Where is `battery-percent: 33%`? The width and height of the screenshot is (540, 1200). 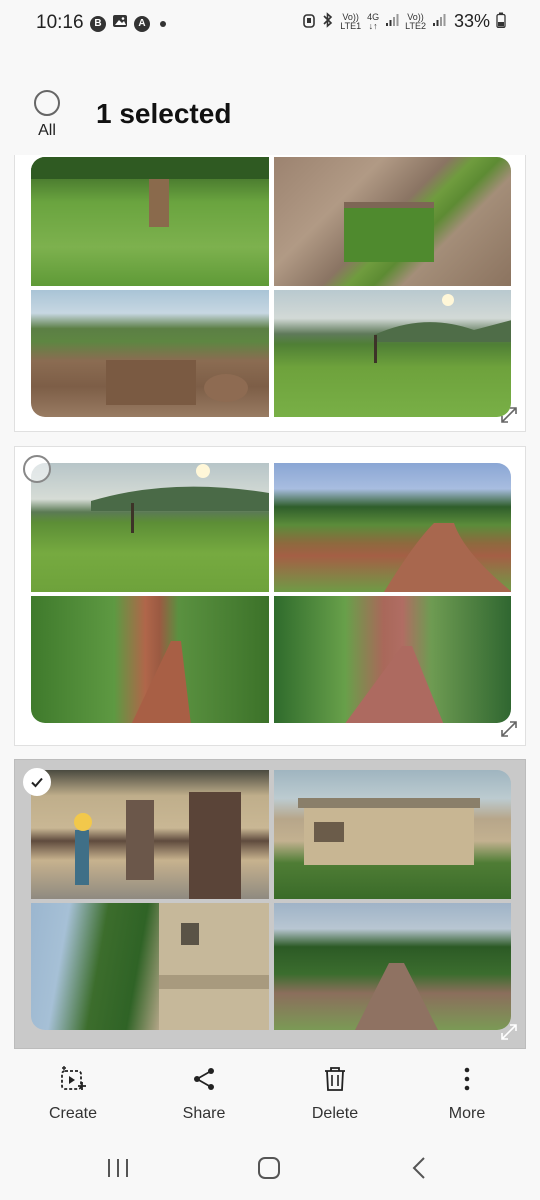
battery-percent: 33% is located at coordinates (471, 21).